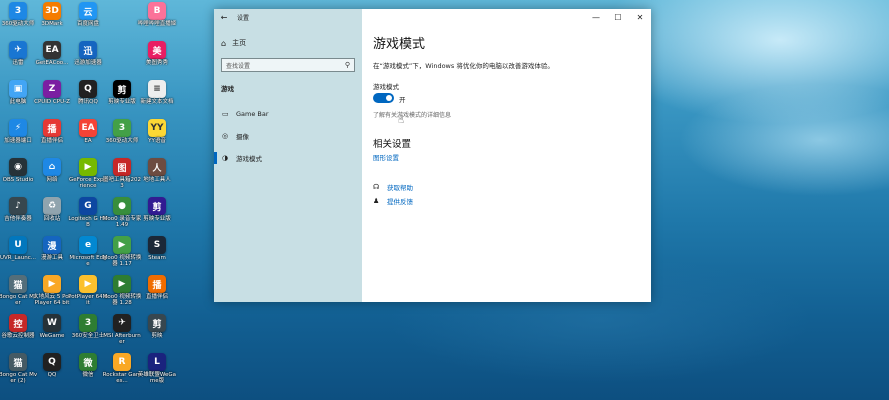 This screenshot has height=400, width=889. I want to click on desktop-shortcut: ● Moo0 录音专家 1.49, so click(122, 217).